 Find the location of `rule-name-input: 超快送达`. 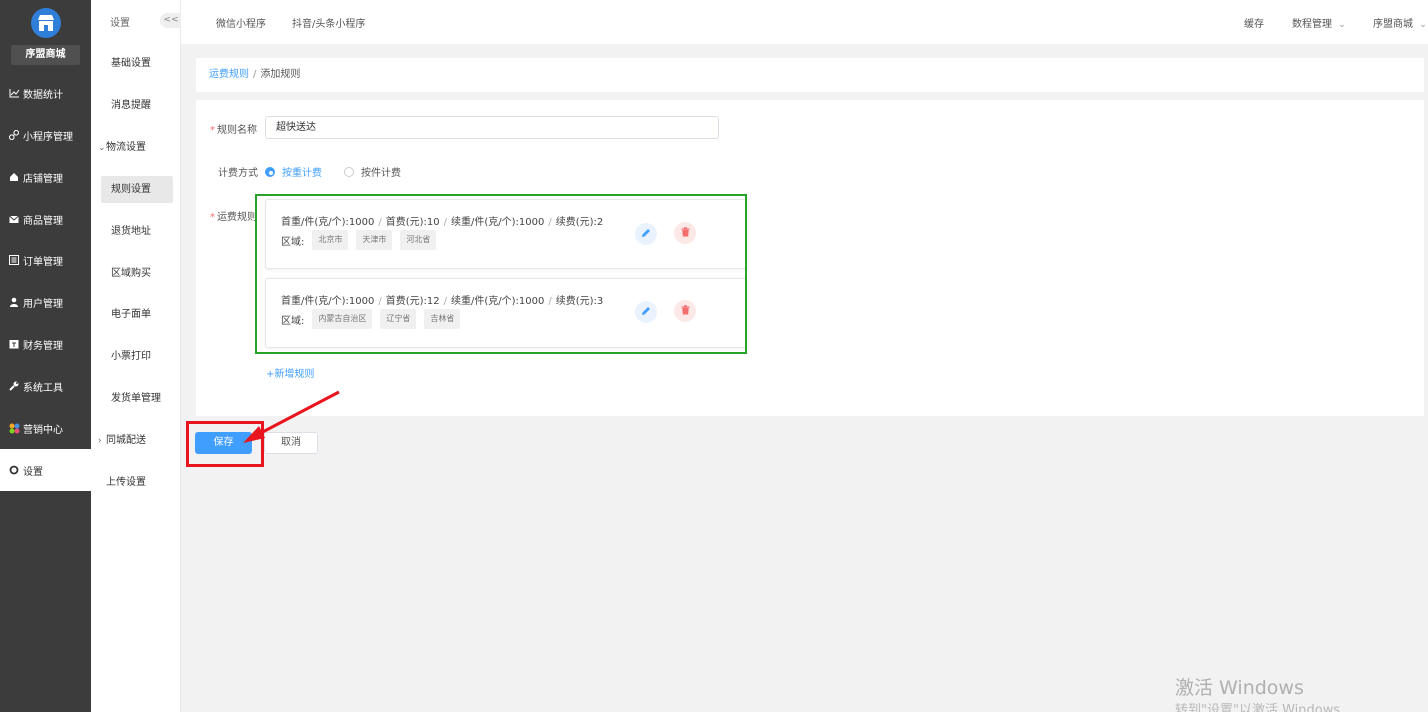

rule-name-input: 超快送达 is located at coordinates (492, 127).